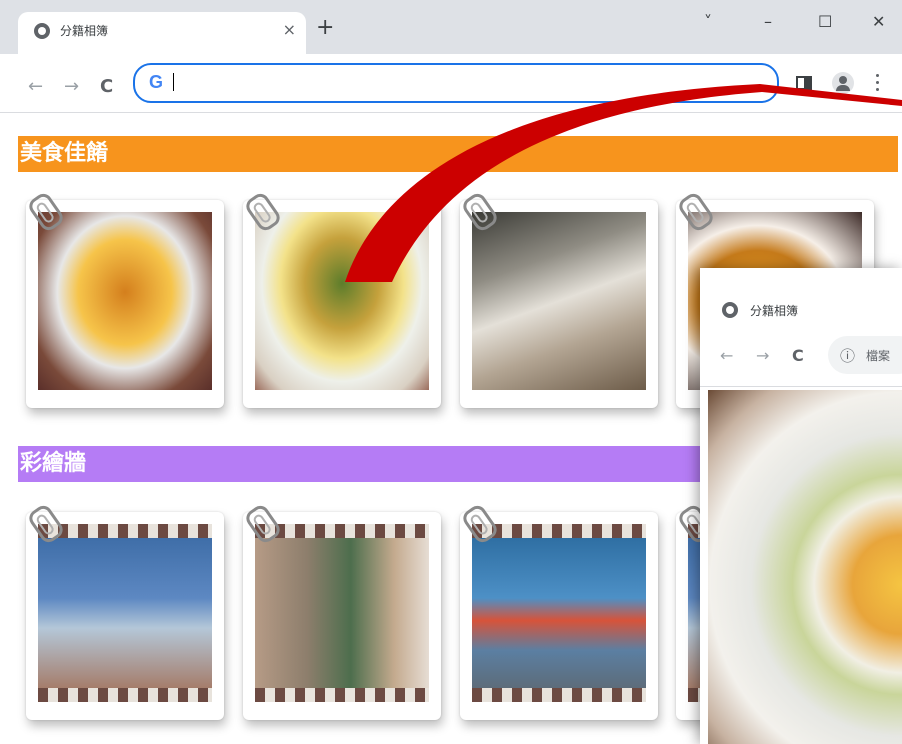  Describe the element at coordinates (456, 83) in the screenshot. I see `address-bar: G` at that location.